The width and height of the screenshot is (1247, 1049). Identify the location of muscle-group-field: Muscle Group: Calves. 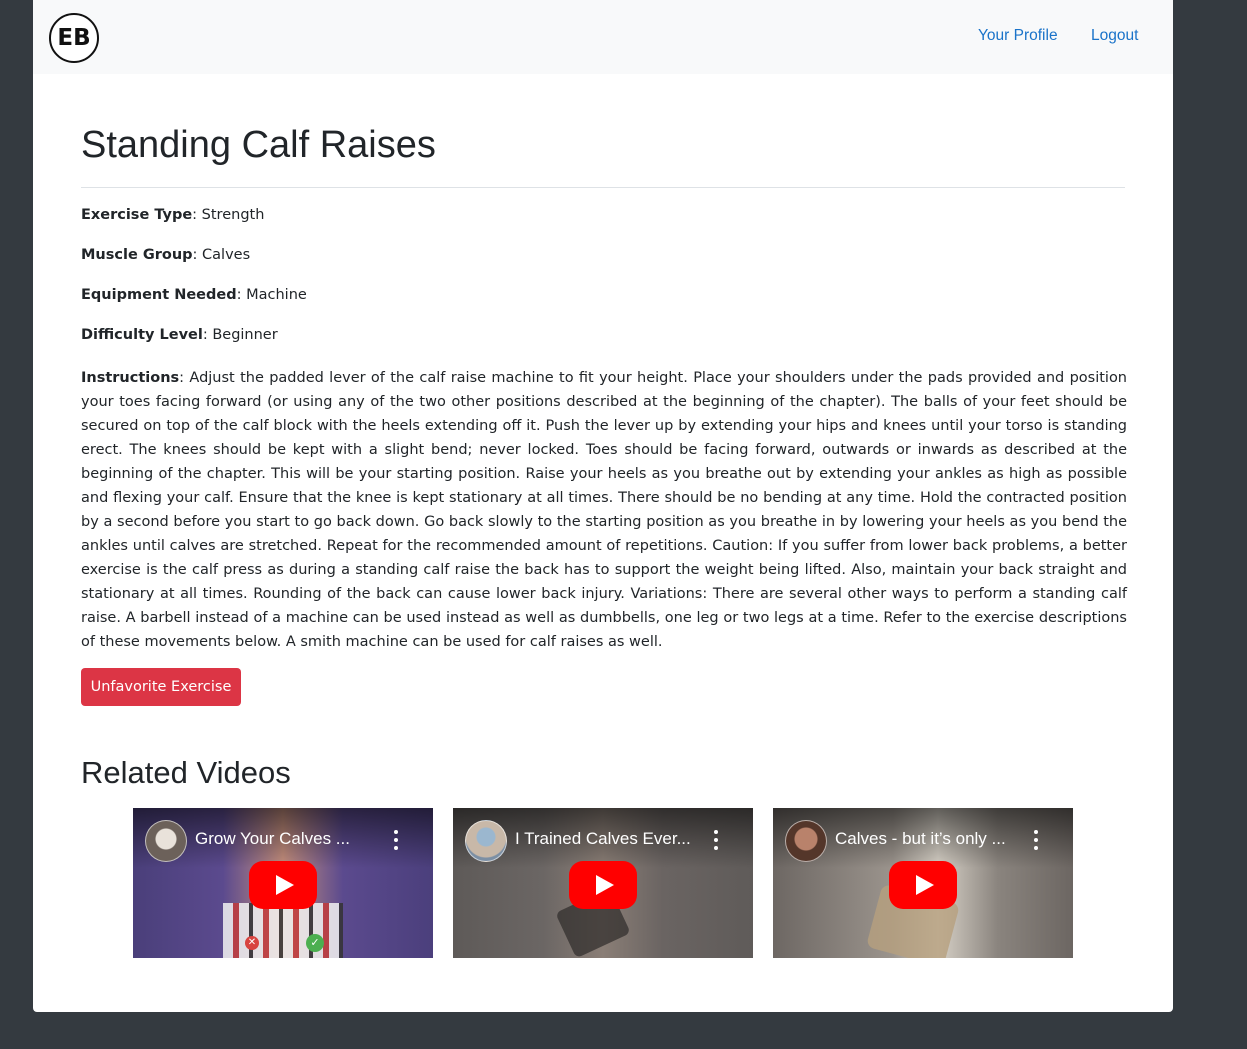
(166, 255).